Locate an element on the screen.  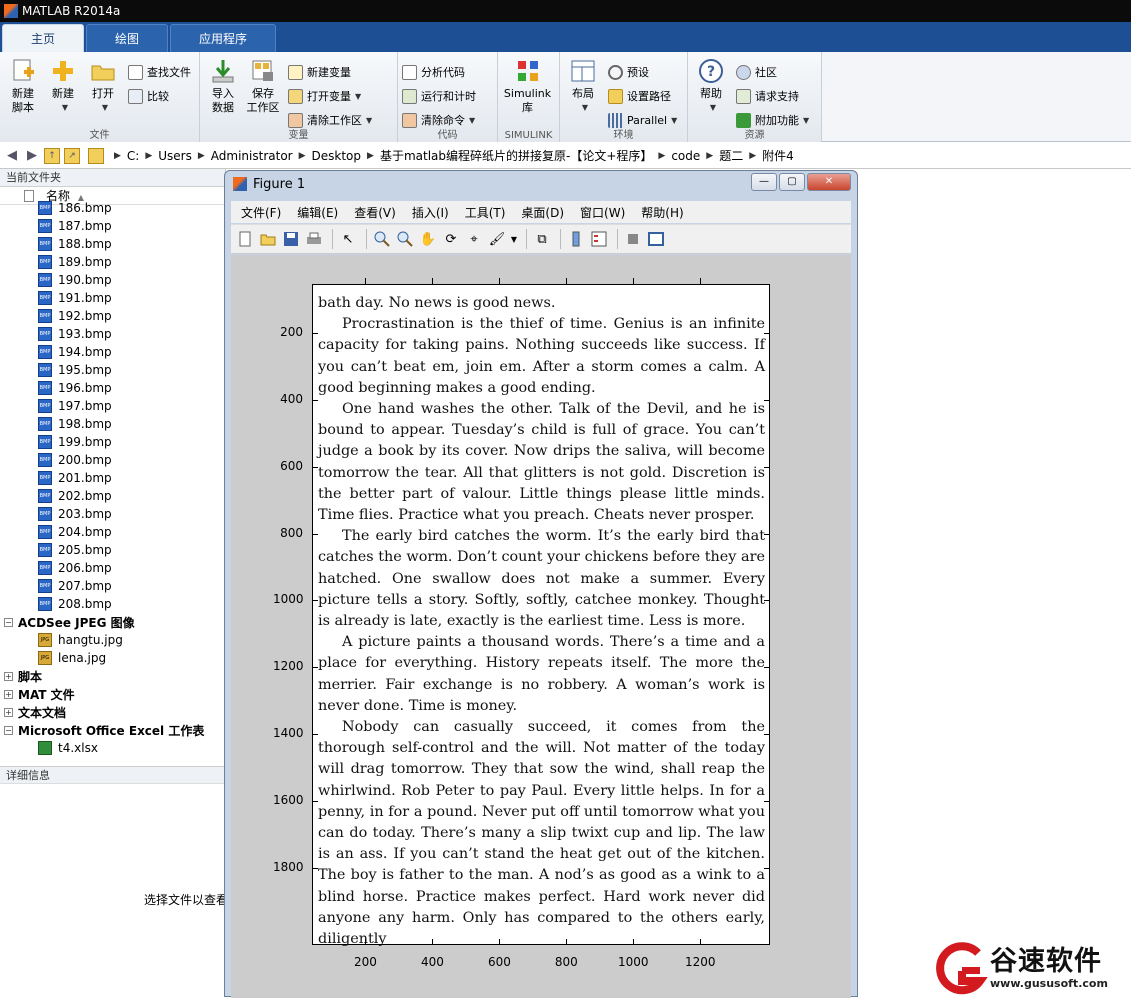
up-folder-icon: ↑ is located at coordinates (52, 155).